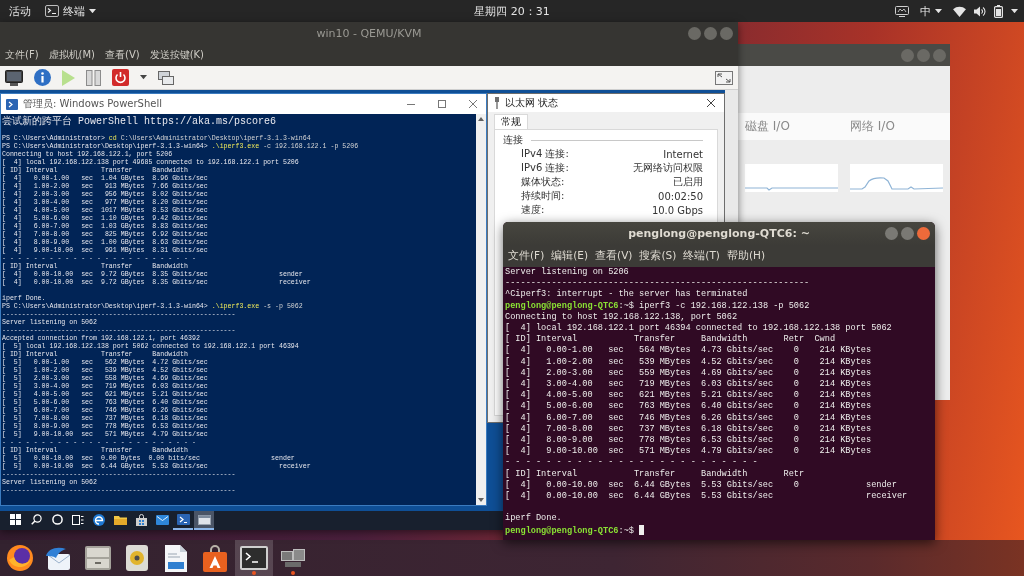  I want to click on section-title: 网络 I/O, so click(873, 126).